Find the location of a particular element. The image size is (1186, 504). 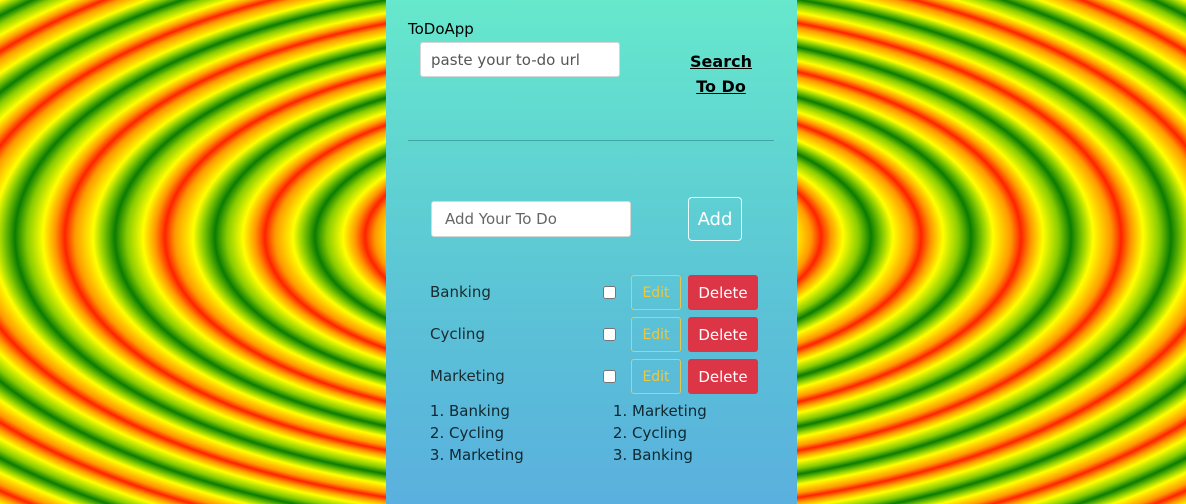

todo-label: Cycling is located at coordinates (457, 334).